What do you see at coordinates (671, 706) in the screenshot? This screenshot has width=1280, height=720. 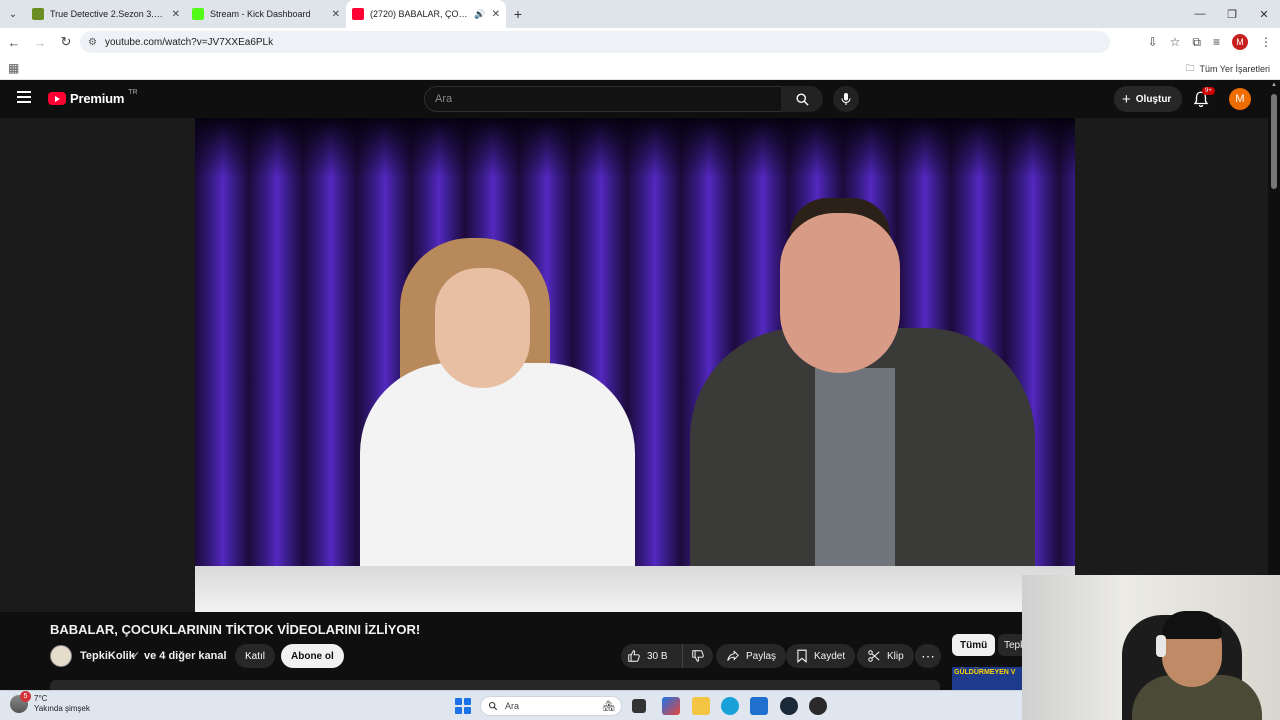 I see `widgets-app-icon` at bounding box center [671, 706].